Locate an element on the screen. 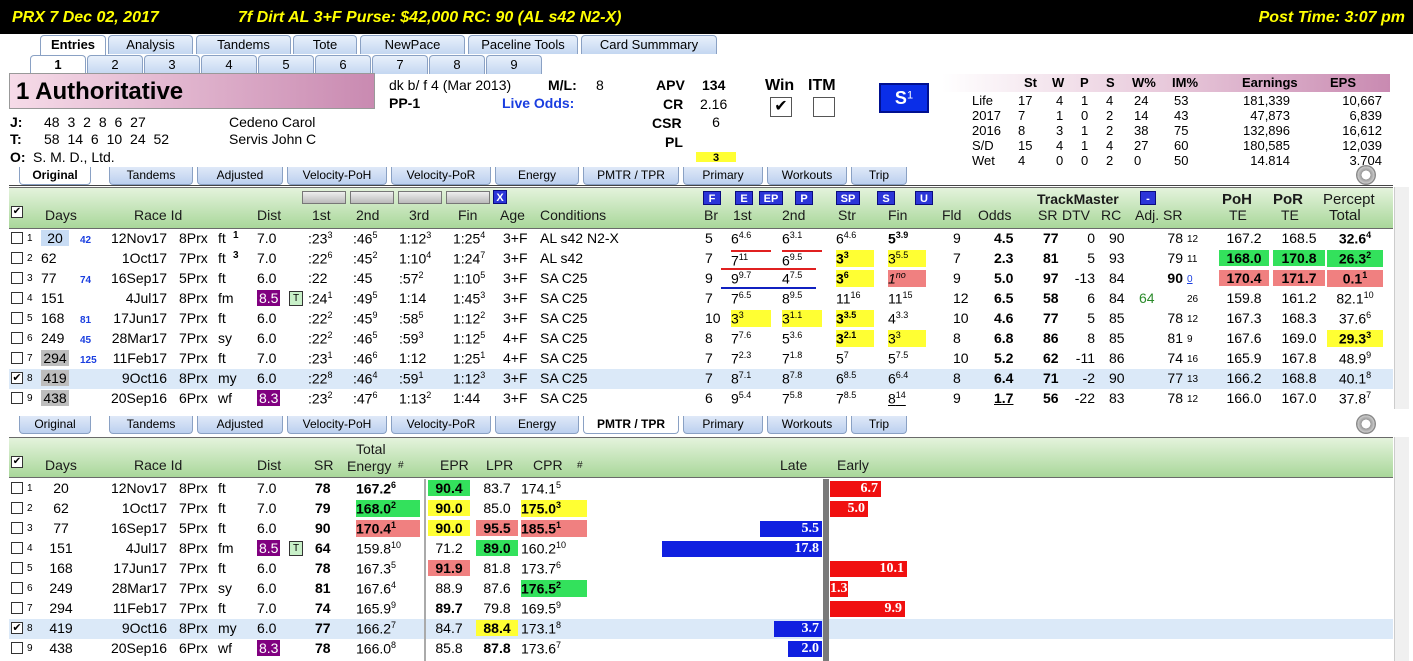 This screenshot has height=661, width=1413. percept-total: 37.66 is located at coordinates (1355, 318).